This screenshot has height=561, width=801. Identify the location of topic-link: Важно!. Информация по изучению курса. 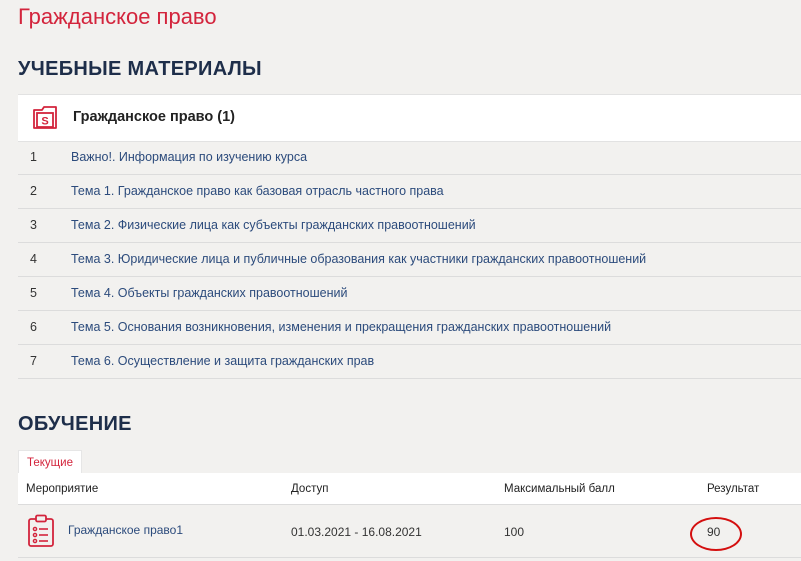
(189, 157).